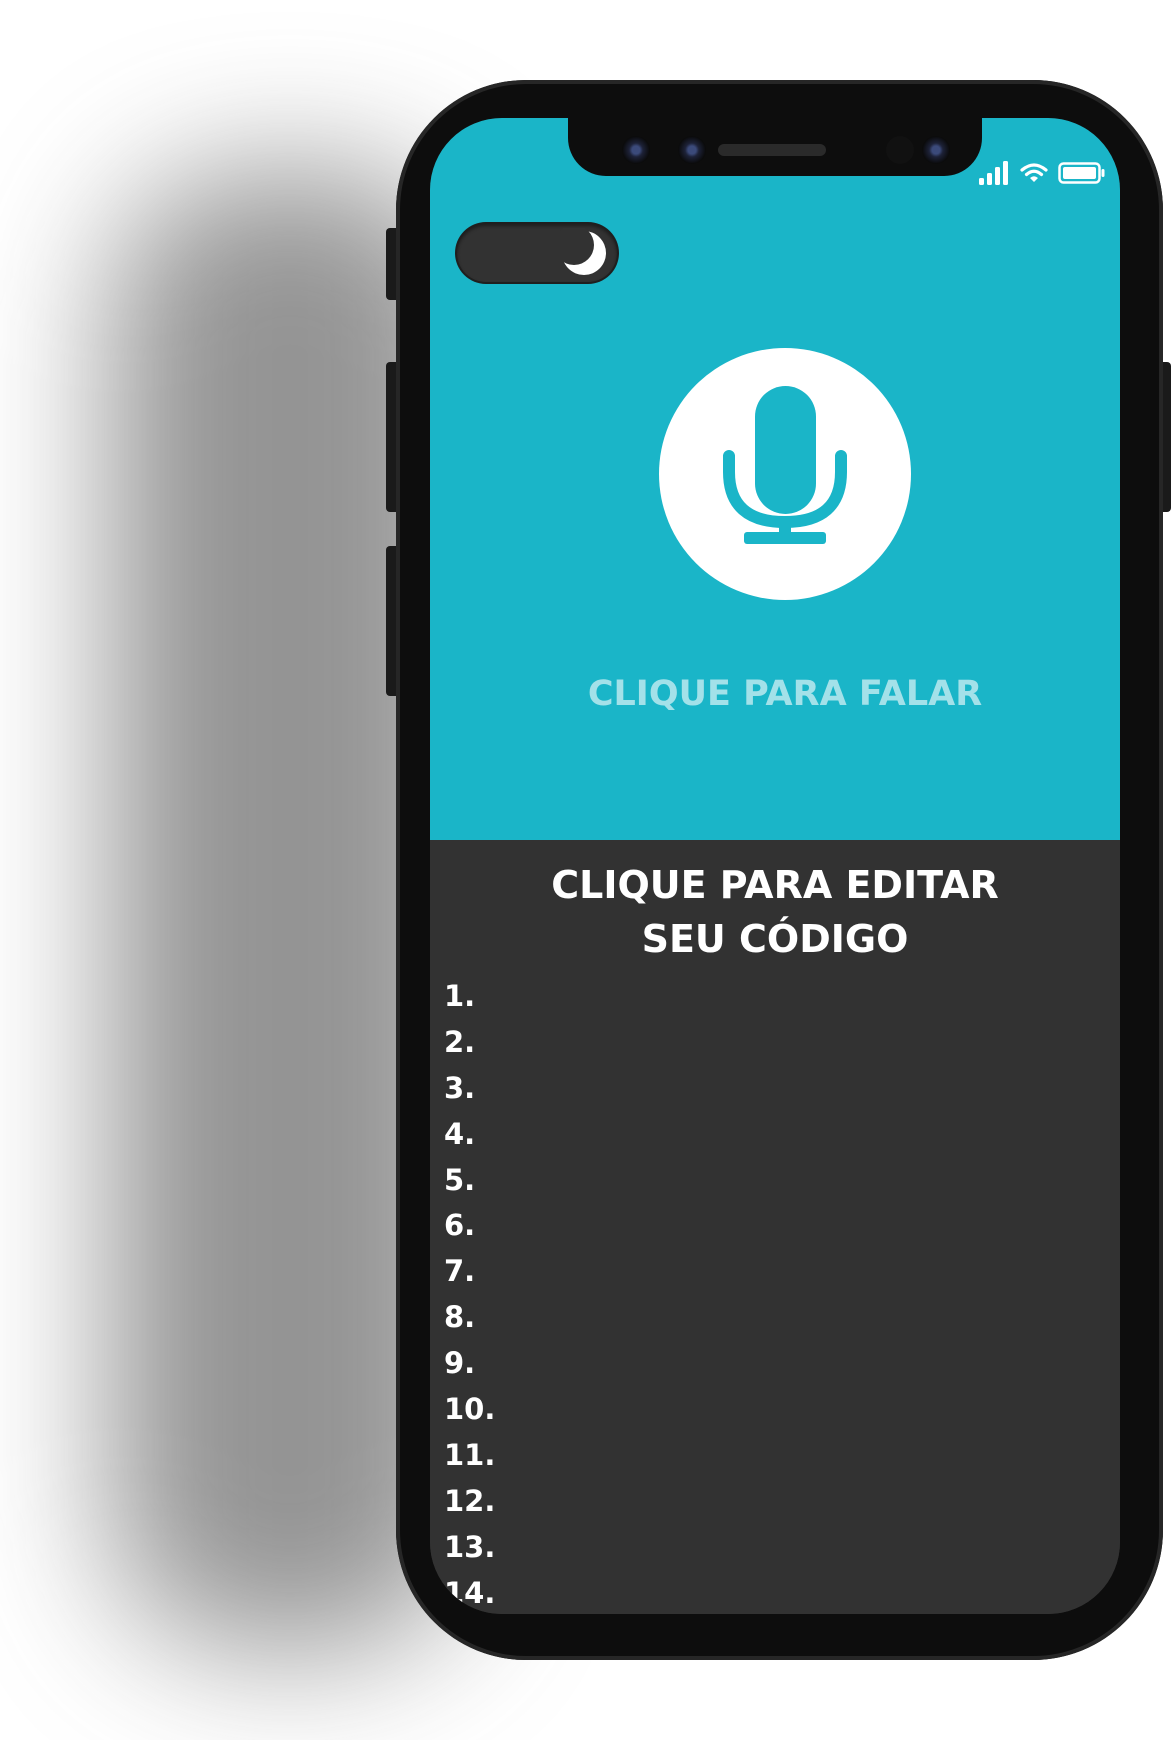  Describe the element at coordinates (775, 912) in the screenshot. I see `edit-code-title: CLIQUE PARA EDITAR SEU CÓDIGO` at that location.